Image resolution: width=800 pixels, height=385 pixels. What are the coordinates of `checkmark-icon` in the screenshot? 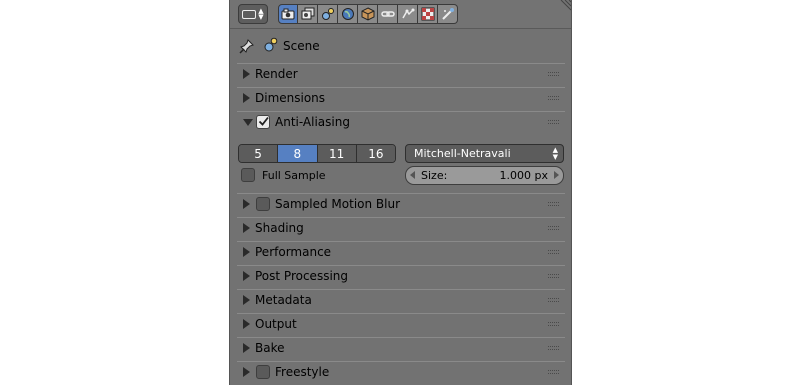 It's located at (263, 121).